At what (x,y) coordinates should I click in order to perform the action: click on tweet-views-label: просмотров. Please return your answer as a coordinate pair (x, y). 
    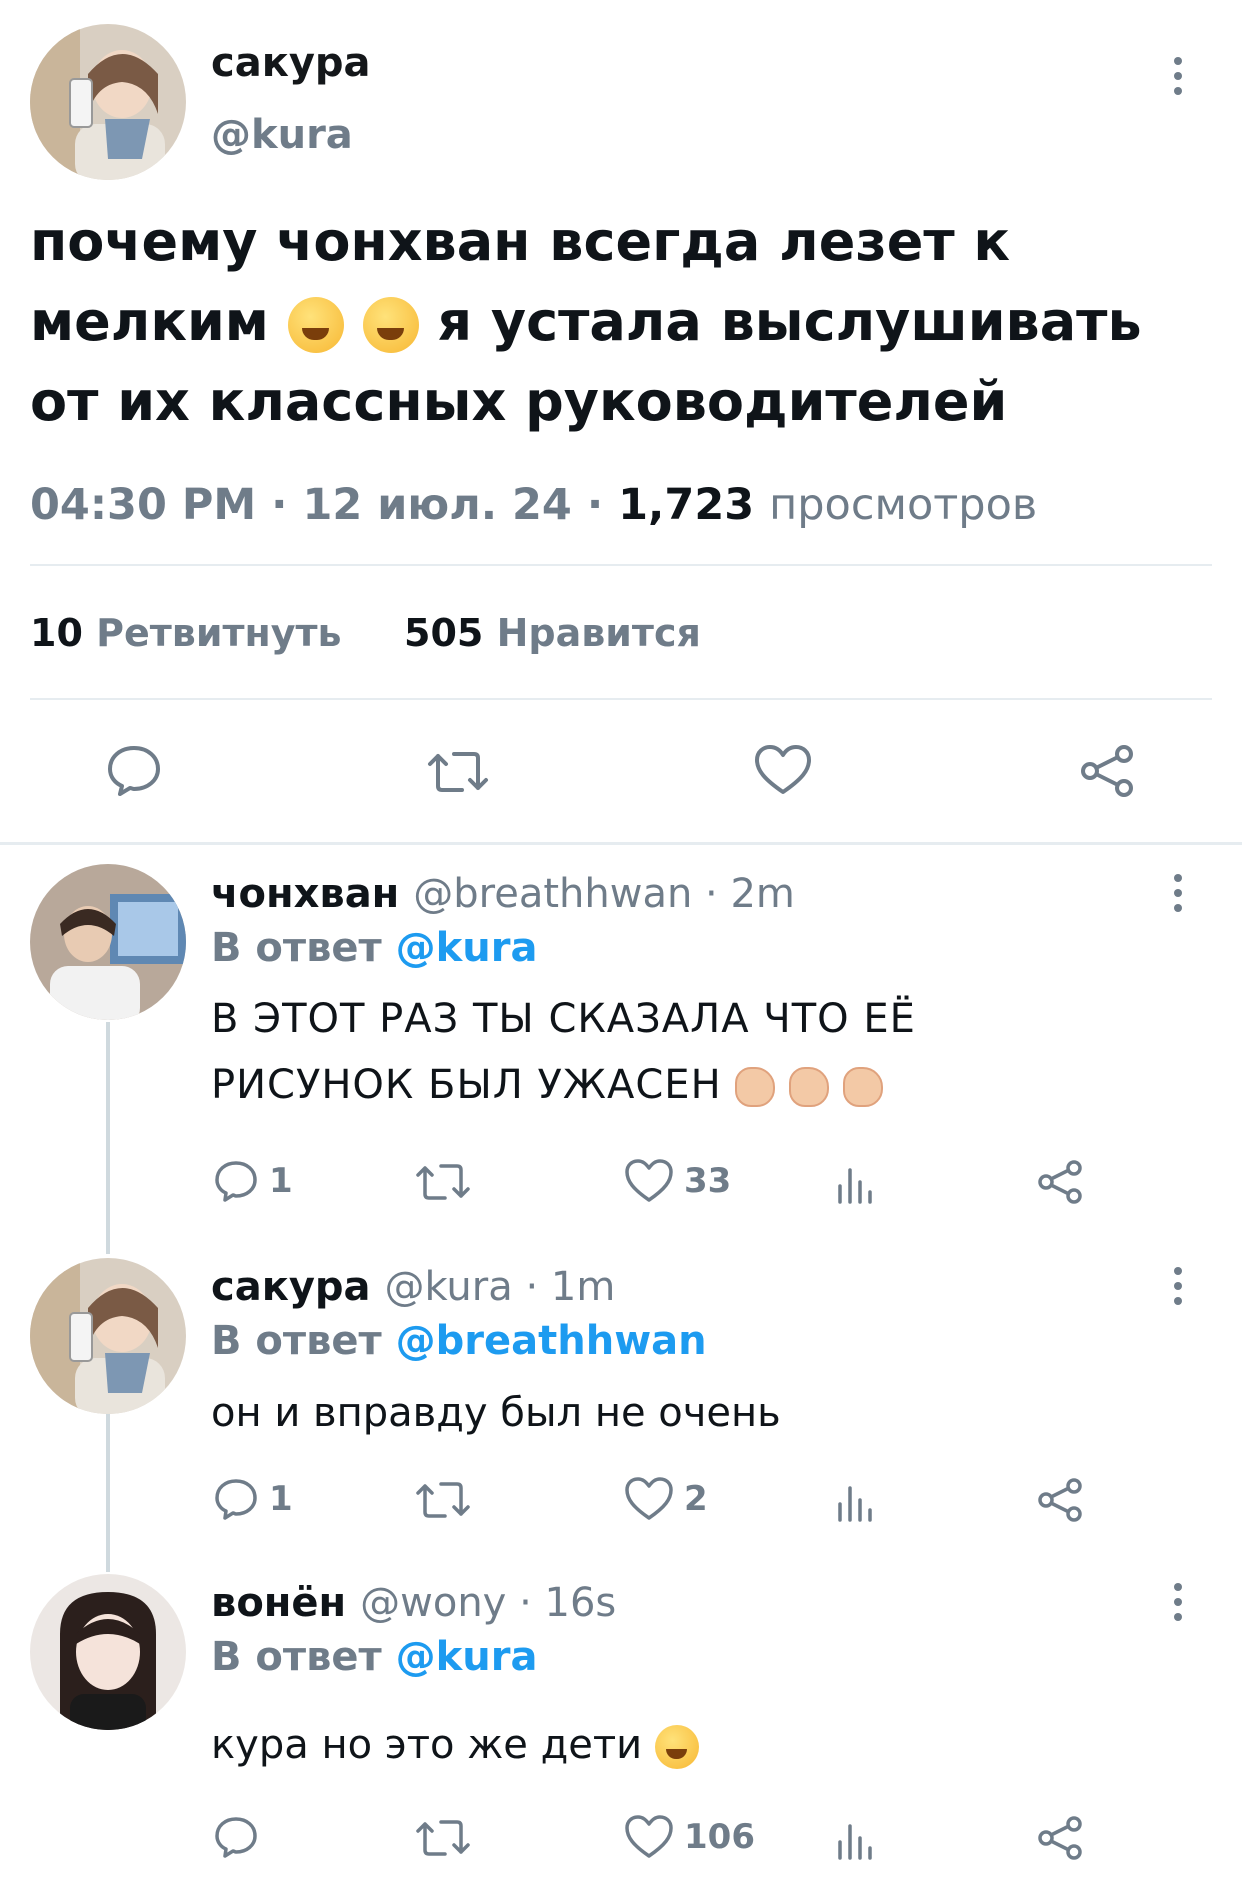
    Looking at the image, I should click on (903, 505).